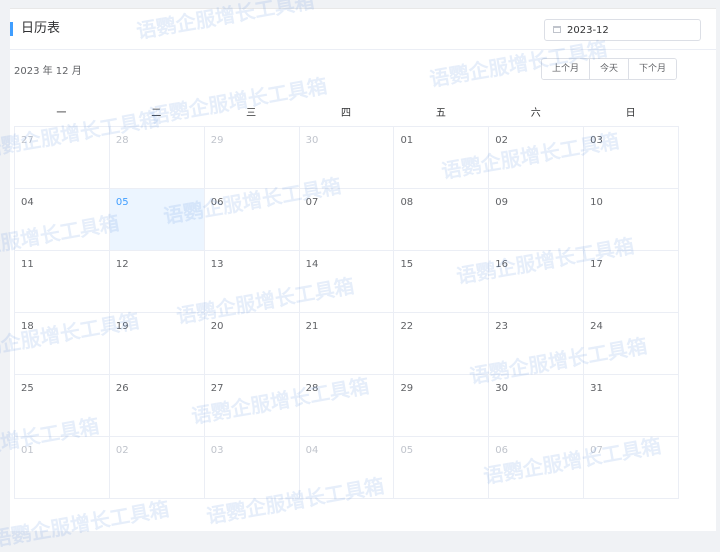 Image resolution: width=720 pixels, height=552 pixels. Describe the element at coordinates (157, 220) in the screenshot. I see `calendar-day-cell-selected: 05` at that location.